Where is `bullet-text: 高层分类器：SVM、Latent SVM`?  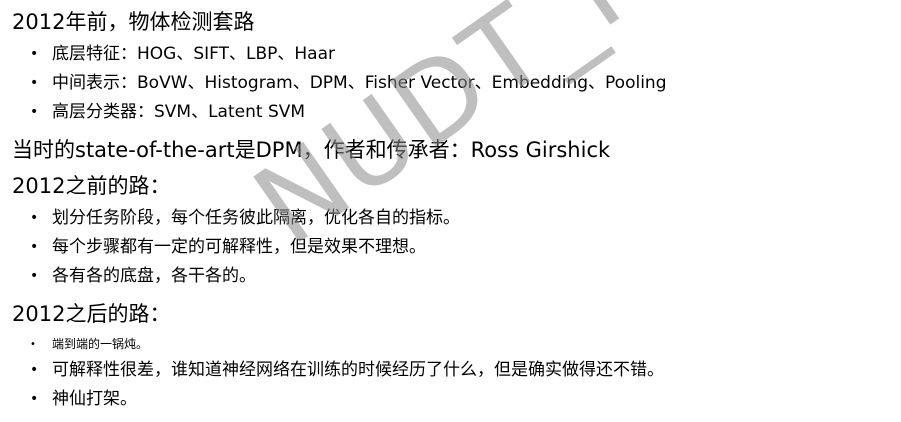
bullet-text: 高层分类器：SVM、Latent SVM is located at coordinates (179, 112).